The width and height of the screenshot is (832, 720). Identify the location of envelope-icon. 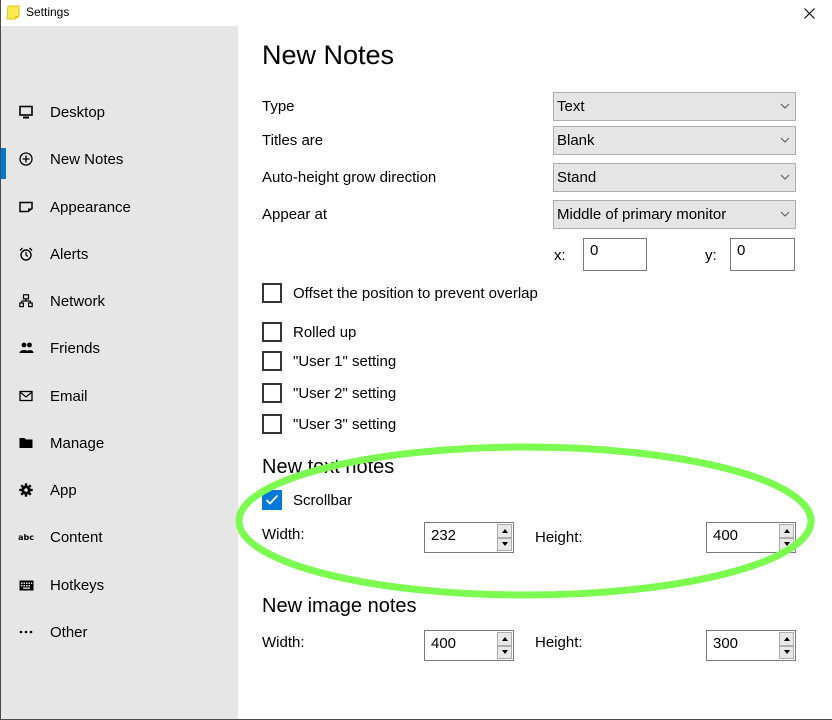
(26, 396).